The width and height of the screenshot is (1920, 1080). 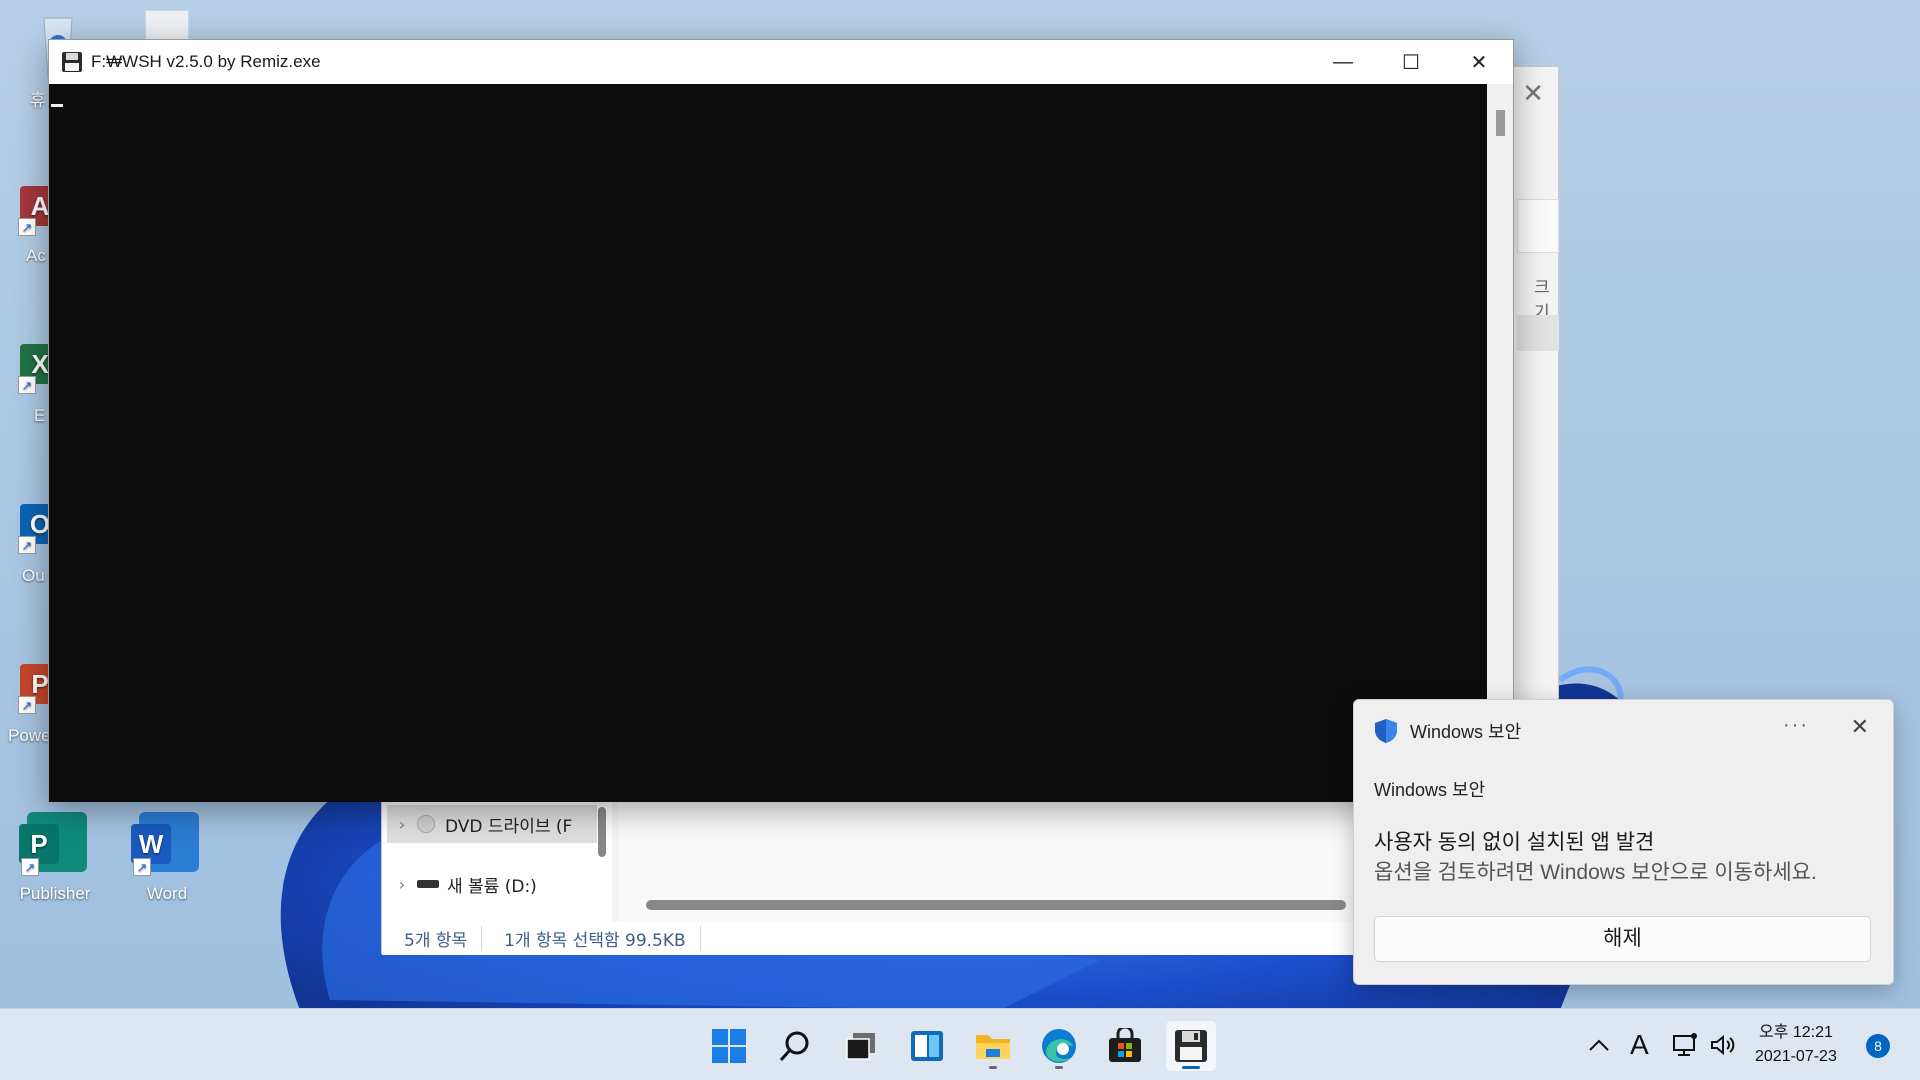 I want to click on widgets-icon, so click(x=927, y=1046).